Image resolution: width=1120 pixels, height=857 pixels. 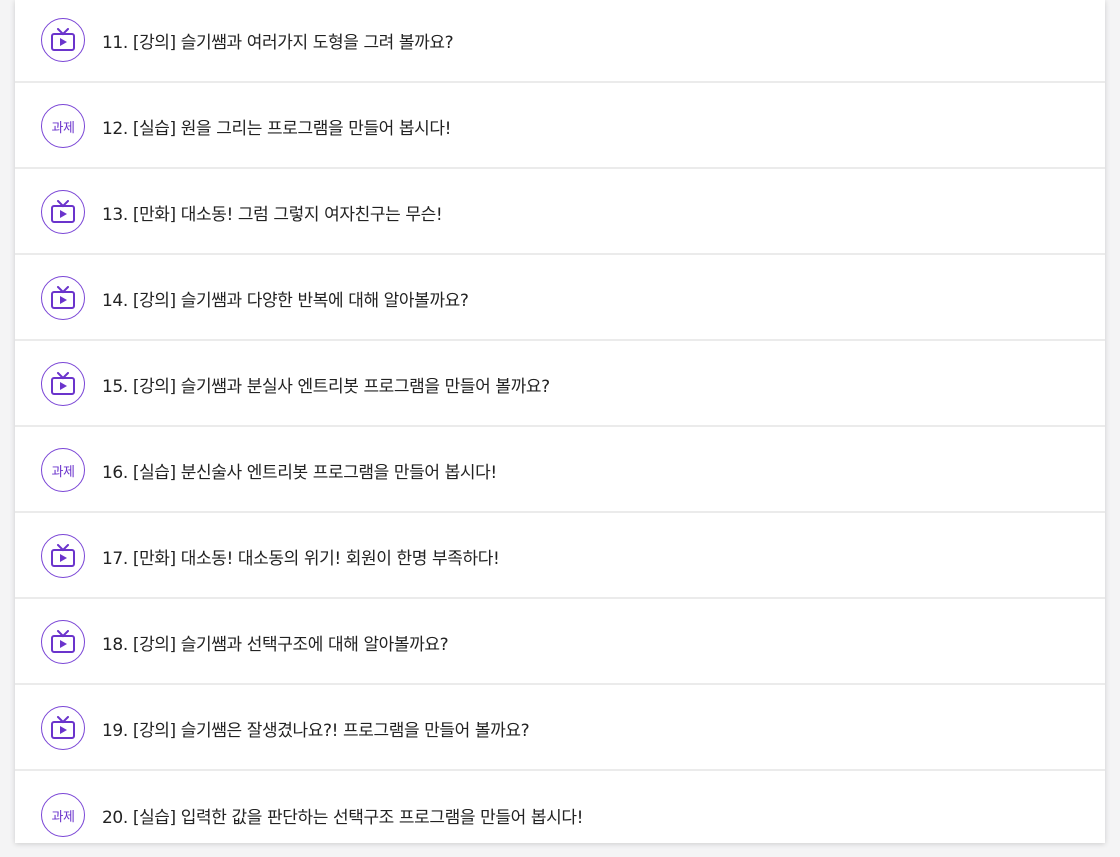 What do you see at coordinates (342, 817) in the screenshot?
I see `lesson-title: 20. [실습] 입력한 값을 판단하는 선택구조 프로그램을 만들어 봅시다!` at bounding box center [342, 817].